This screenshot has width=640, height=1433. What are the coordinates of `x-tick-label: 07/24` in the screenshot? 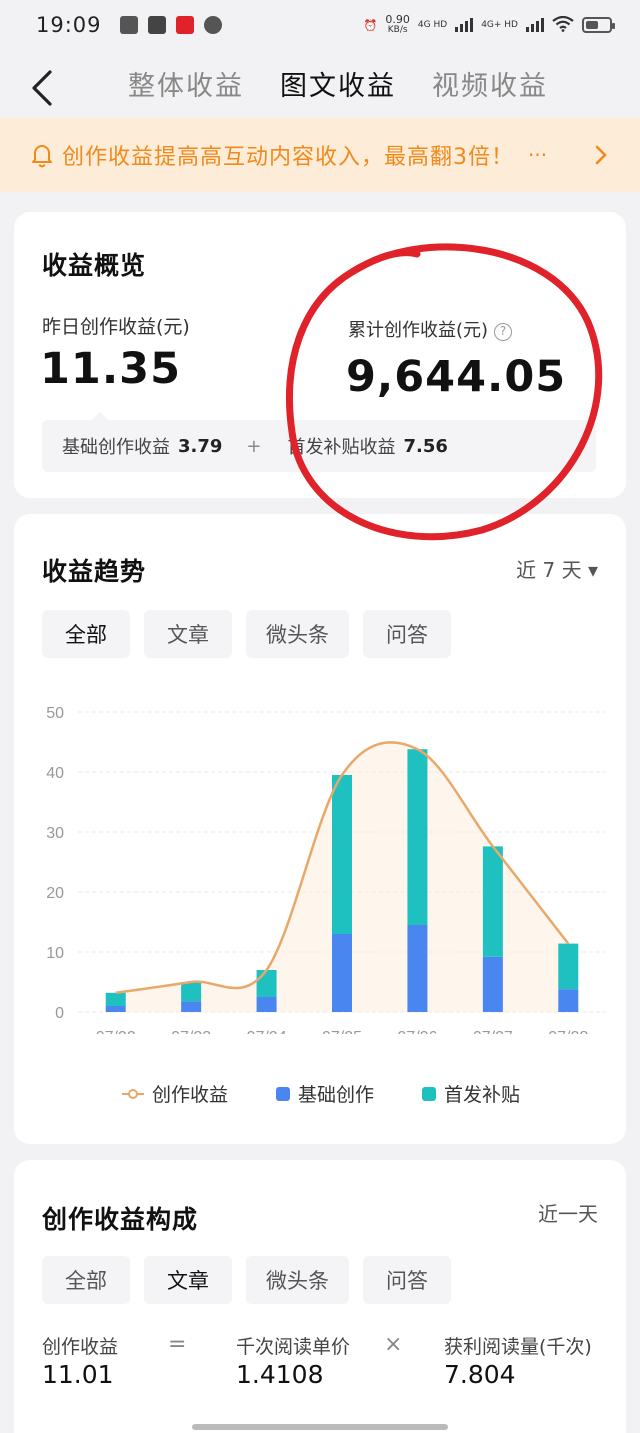 It's located at (267, 1031).